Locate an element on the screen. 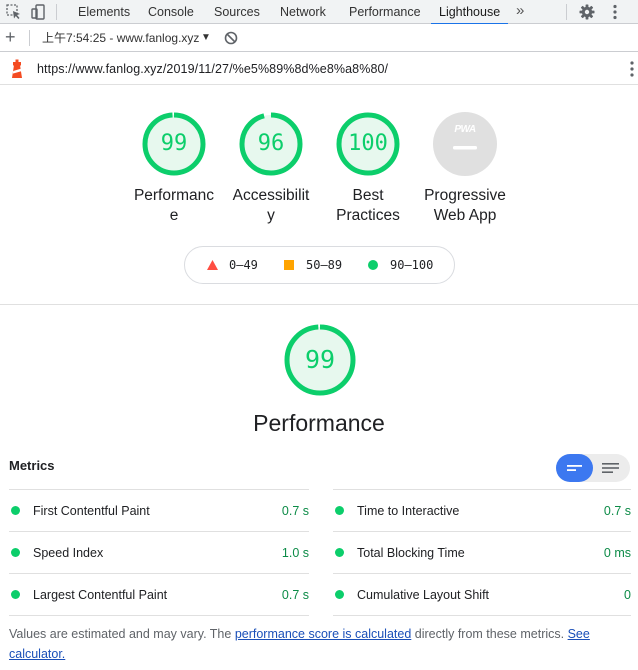 Image resolution: width=638 pixels, height=670 pixels. performance-section-title: Performance is located at coordinates (319, 423).